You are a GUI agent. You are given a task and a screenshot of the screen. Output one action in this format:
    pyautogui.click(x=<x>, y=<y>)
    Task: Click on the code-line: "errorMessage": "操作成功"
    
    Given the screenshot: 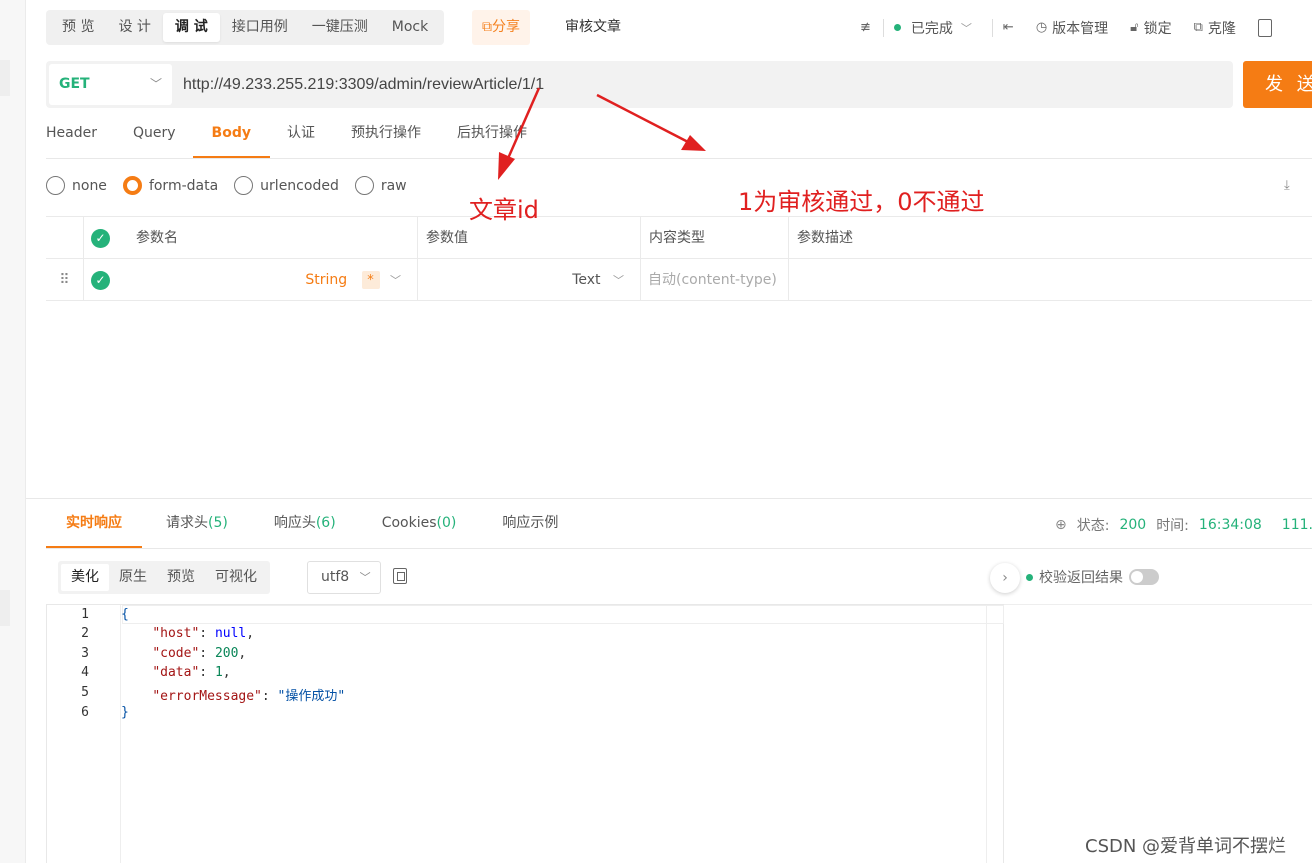 What is the action you would take?
    pyautogui.click(x=249, y=696)
    